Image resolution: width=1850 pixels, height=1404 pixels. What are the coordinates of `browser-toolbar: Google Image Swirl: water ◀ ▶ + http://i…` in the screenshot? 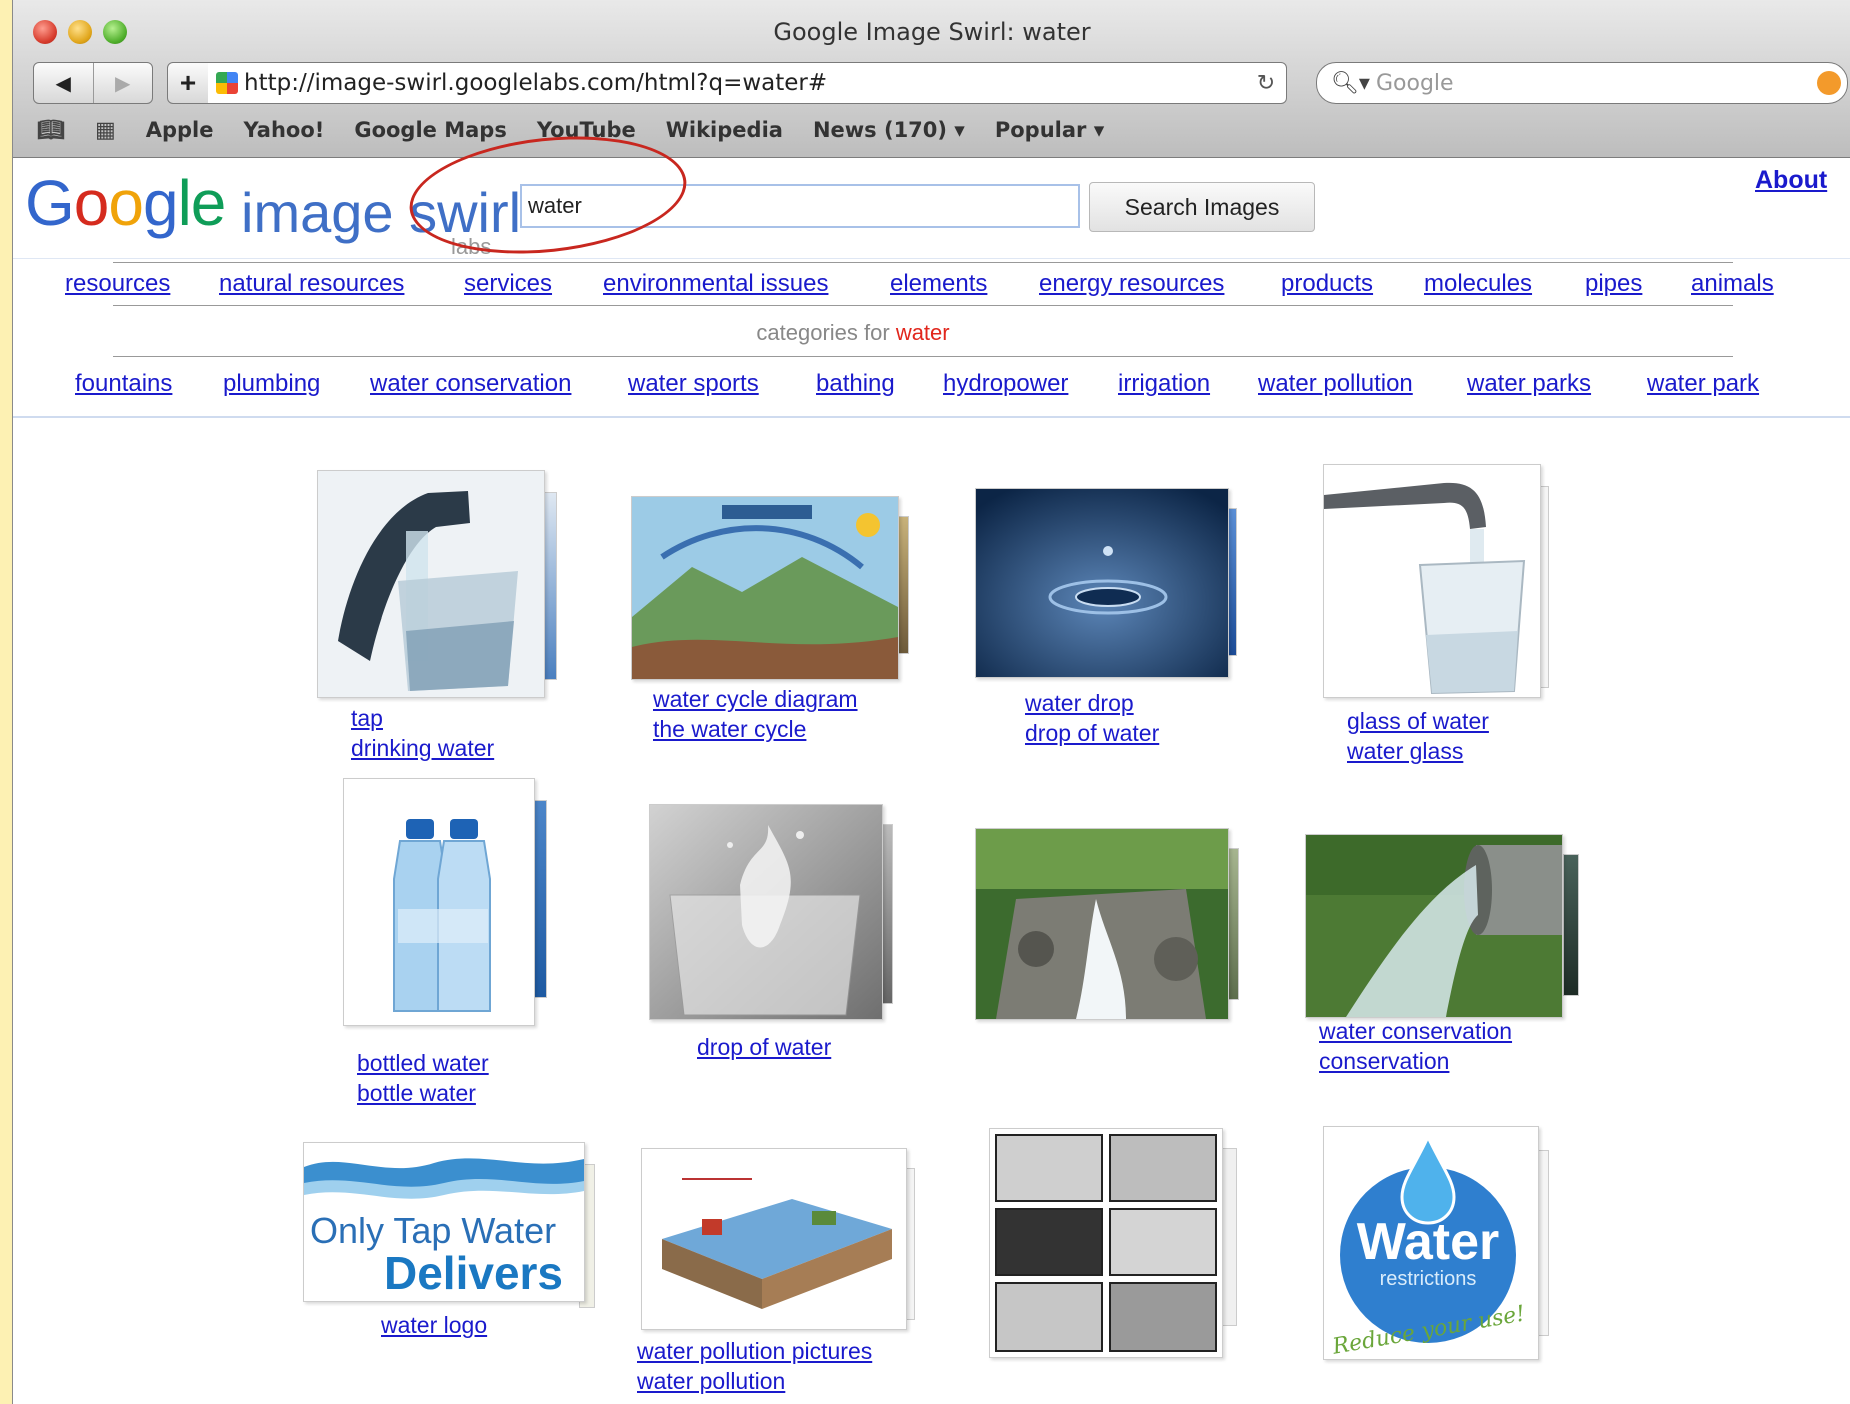 It's located at (931, 79).